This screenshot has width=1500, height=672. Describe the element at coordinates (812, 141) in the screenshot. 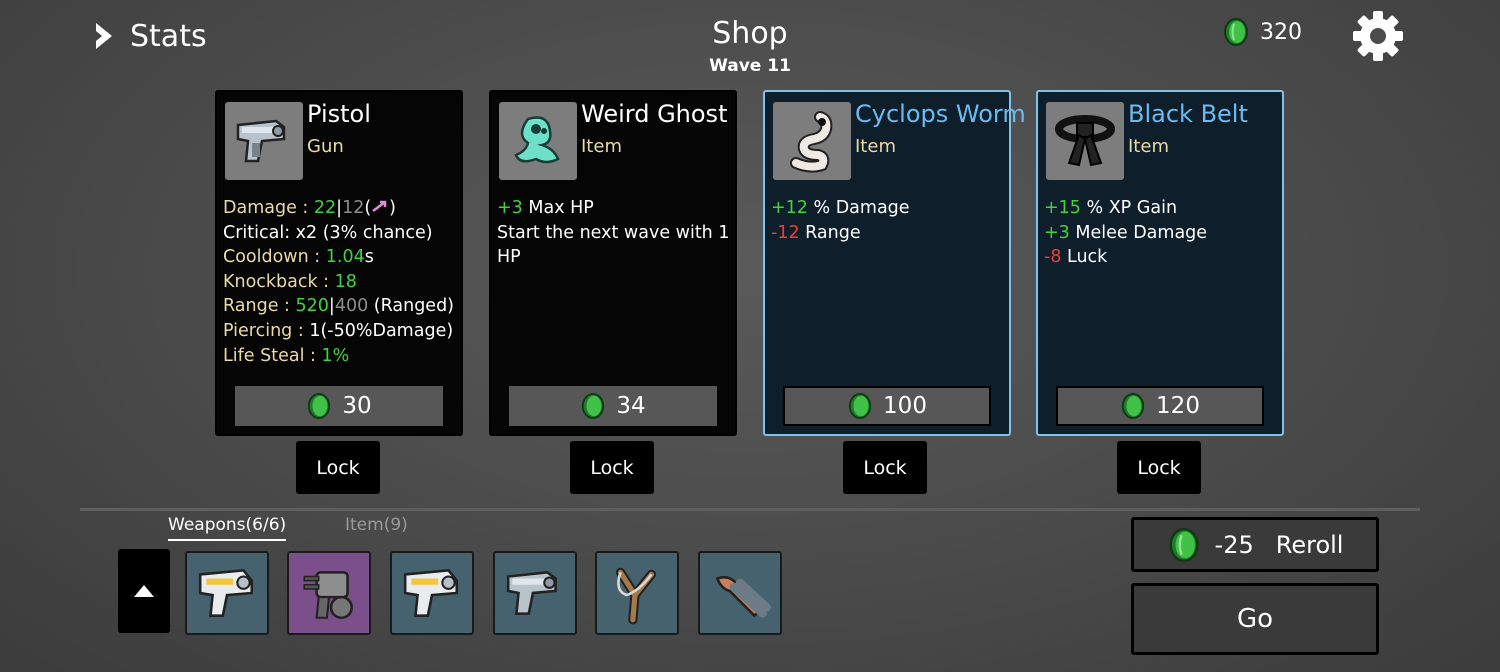

I see `worm-icon` at that location.